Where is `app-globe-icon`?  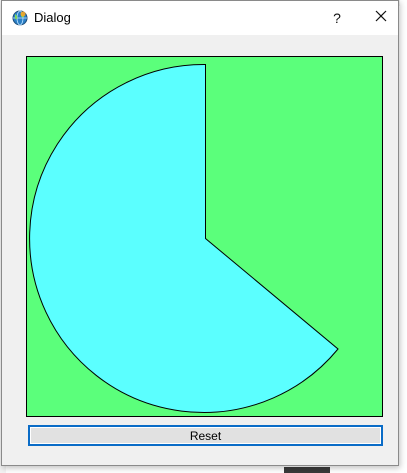 app-globe-icon is located at coordinates (20, 18).